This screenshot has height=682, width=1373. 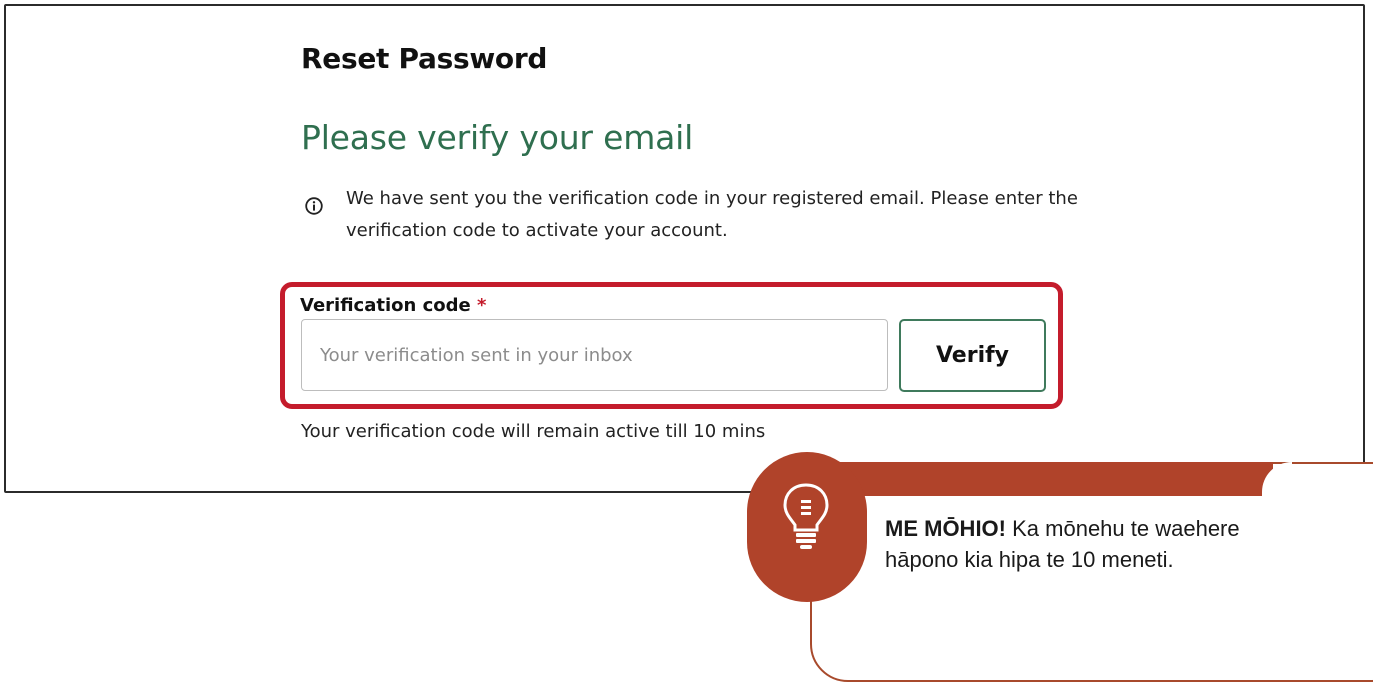 What do you see at coordinates (594, 355) in the screenshot?
I see `verification-code-input` at bounding box center [594, 355].